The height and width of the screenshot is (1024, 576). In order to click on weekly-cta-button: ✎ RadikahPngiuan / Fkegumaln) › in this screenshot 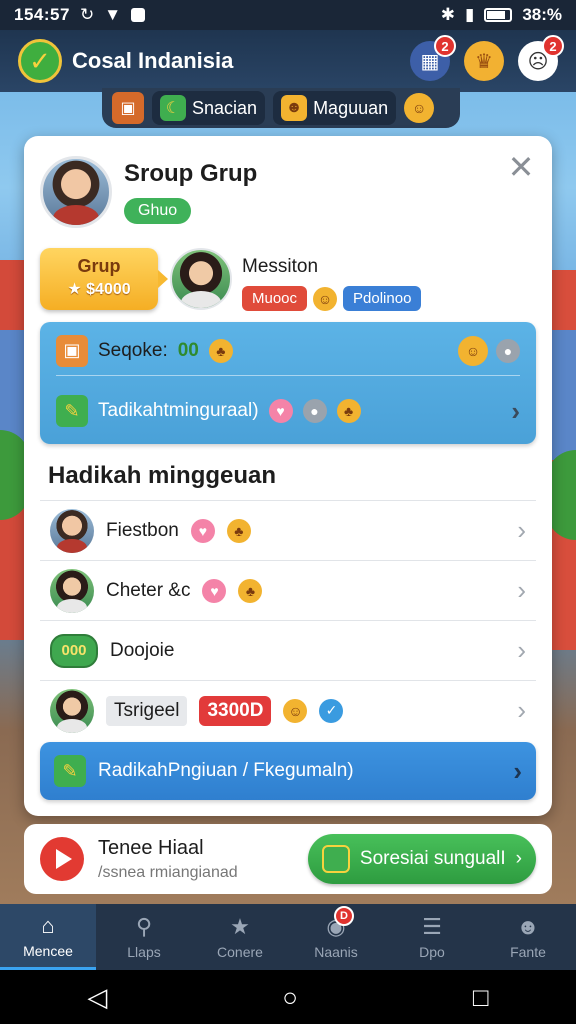, I will do `click(288, 771)`.